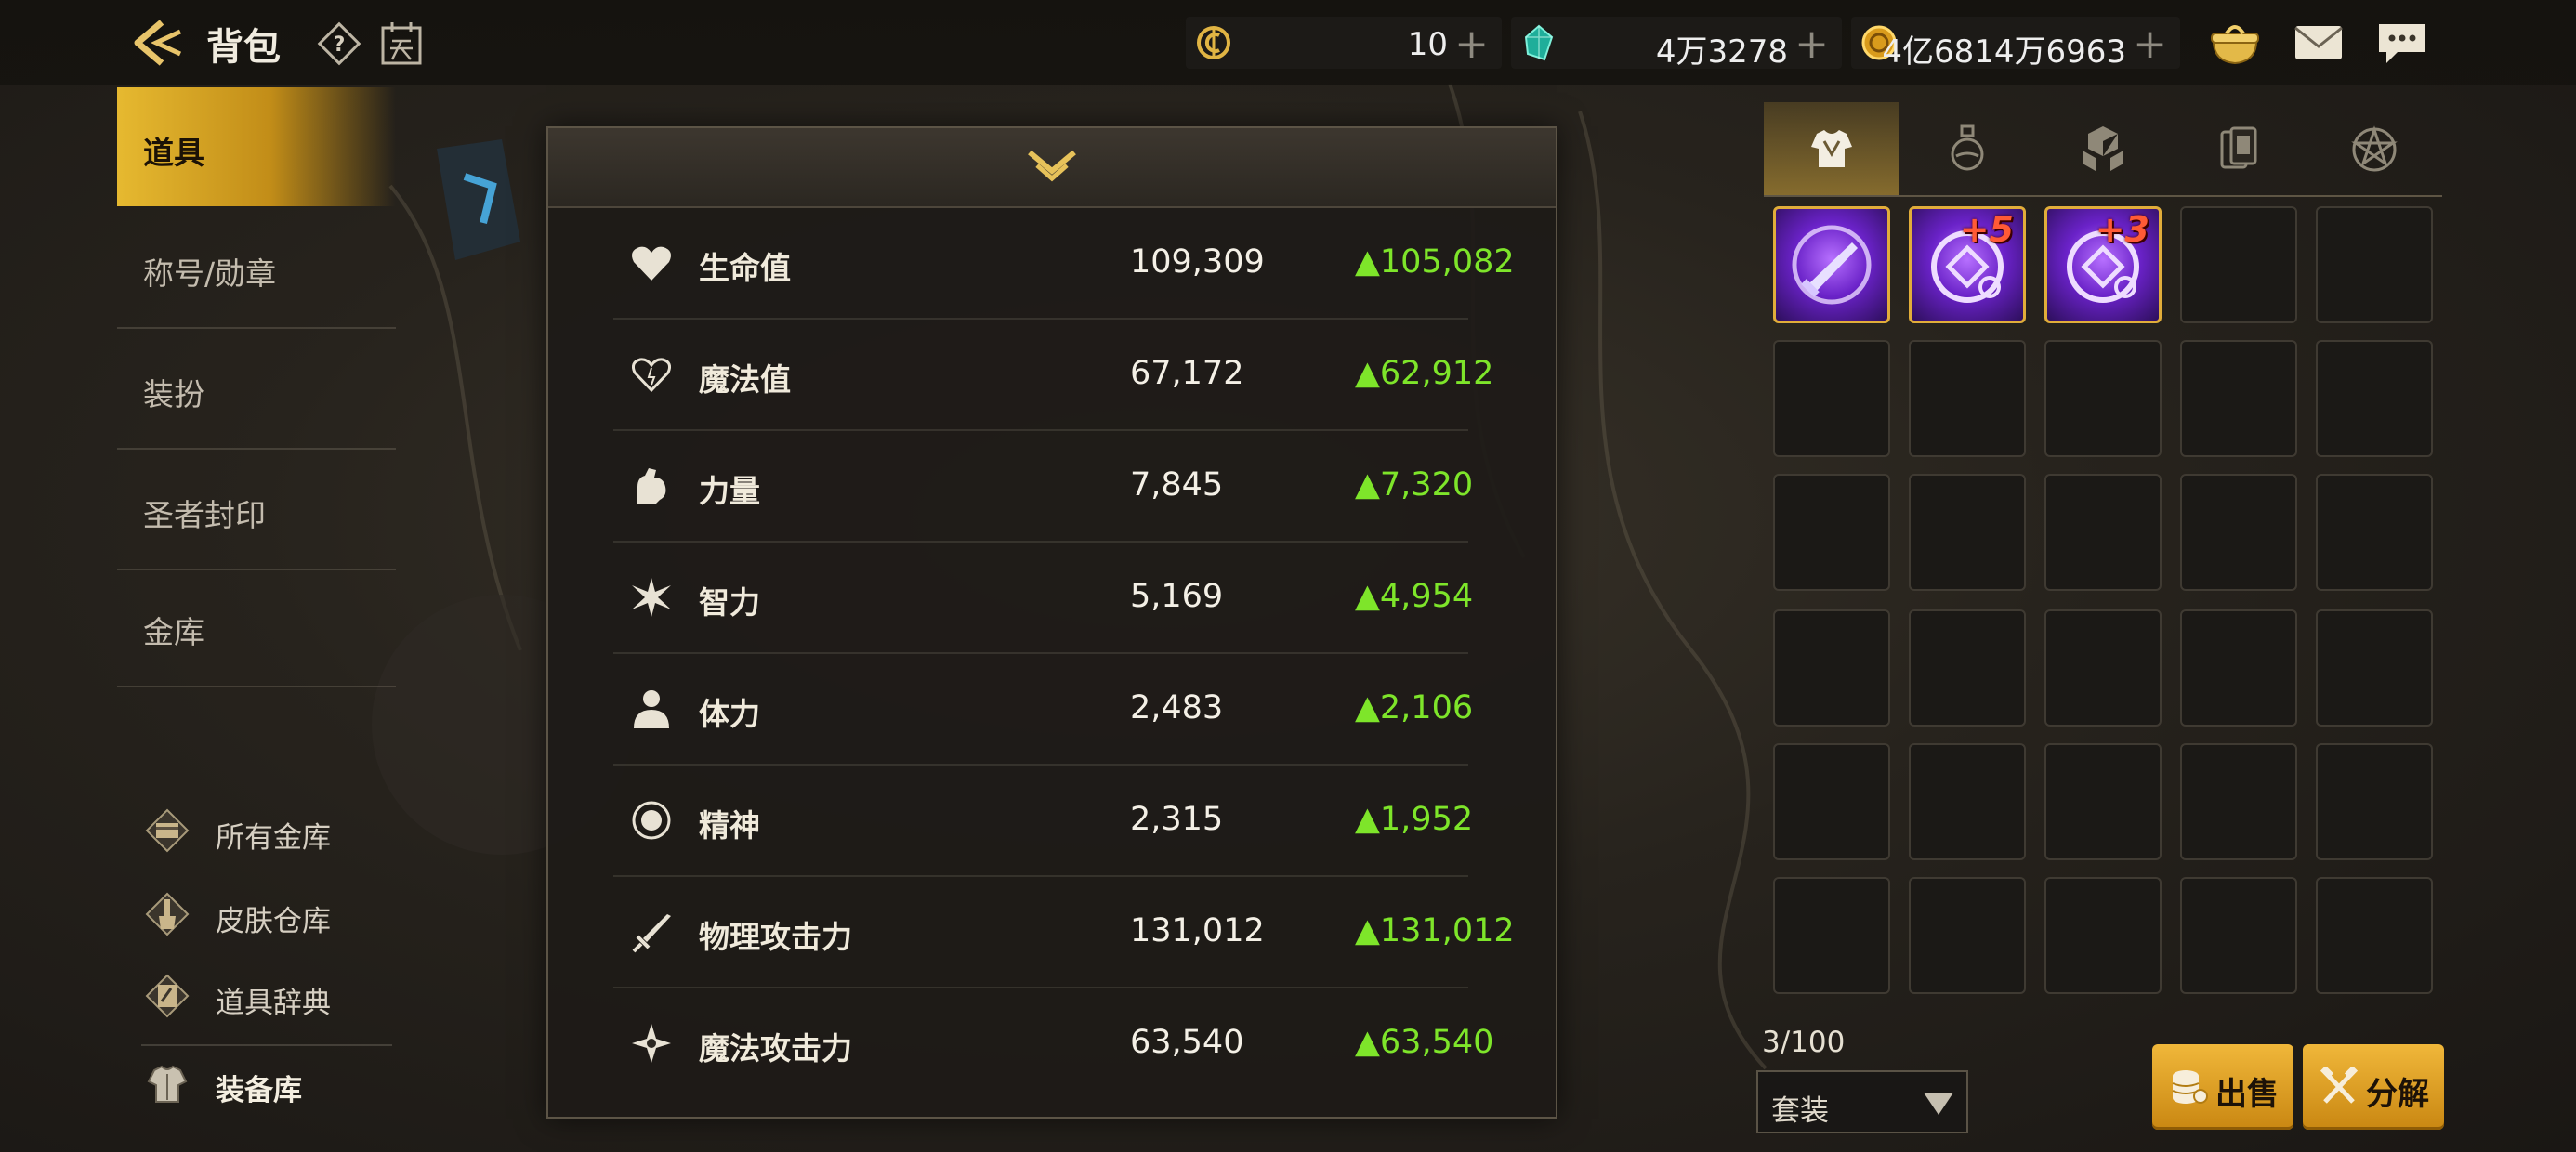  I want to click on tab-special, so click(2374, 148).